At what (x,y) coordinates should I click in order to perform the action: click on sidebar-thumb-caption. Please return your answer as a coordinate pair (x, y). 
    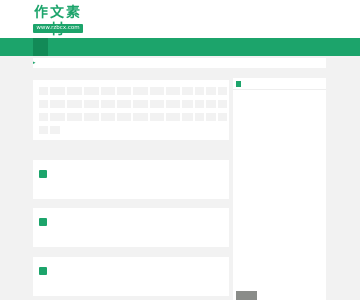
    Looking at the image, I should click on (280, 295).